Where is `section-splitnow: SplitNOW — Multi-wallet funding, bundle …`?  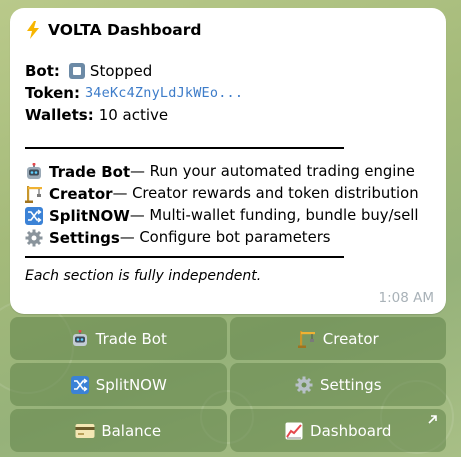
section-splitnow: SplitNOW — Multi-wallet funding, bundle … is located at coordinates (228, 216).